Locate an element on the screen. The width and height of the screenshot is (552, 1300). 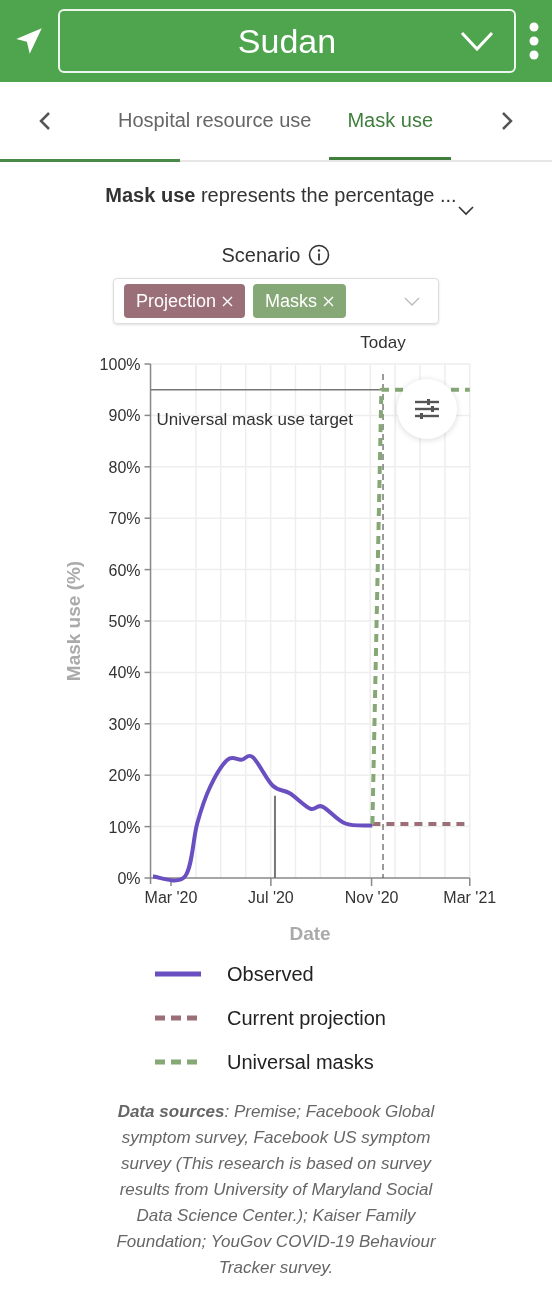
more-options-icon is located at coordinates (534, 41).